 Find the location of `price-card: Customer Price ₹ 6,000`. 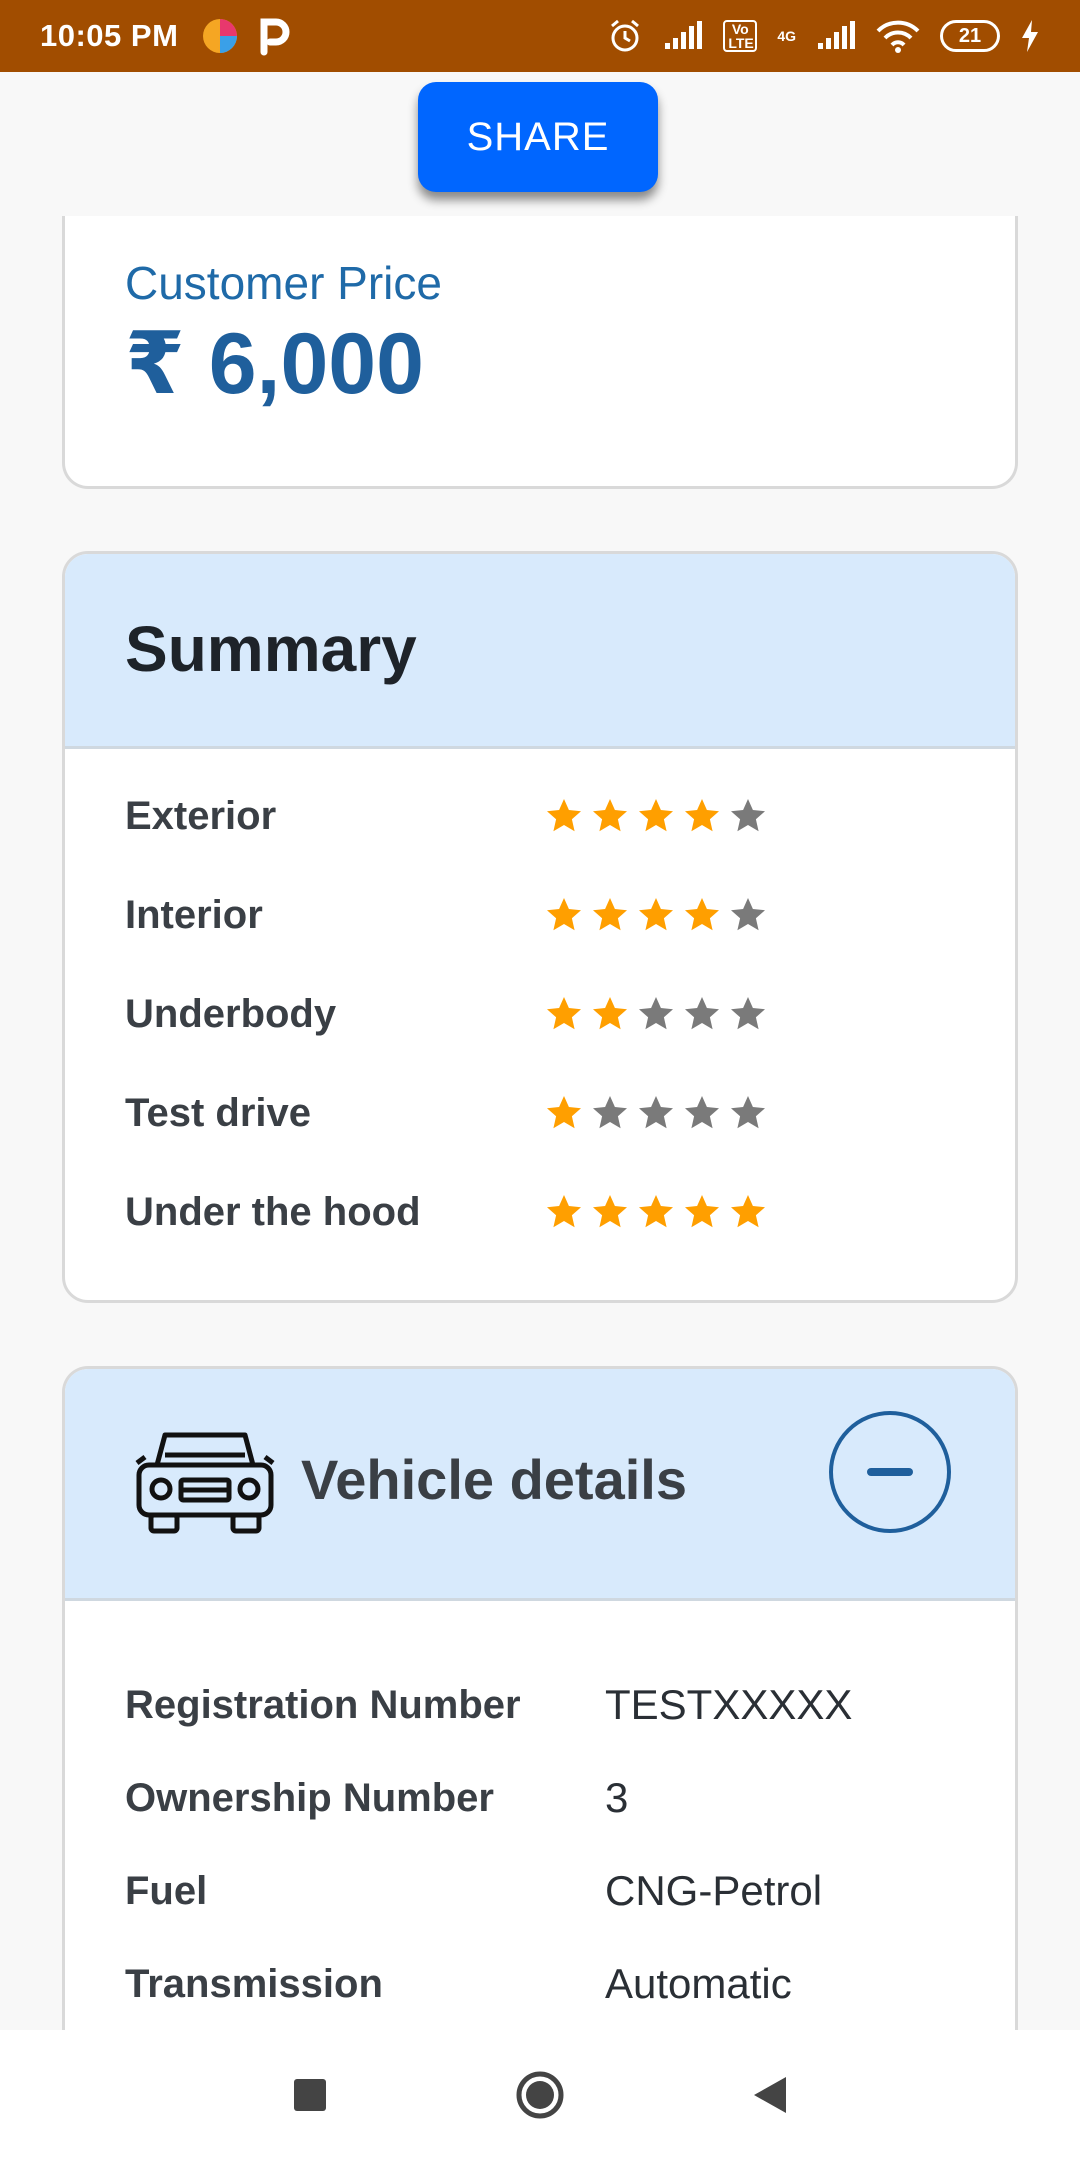

price-card: Customer Price ₹ 6,000 is located at coordinates (540, 352).